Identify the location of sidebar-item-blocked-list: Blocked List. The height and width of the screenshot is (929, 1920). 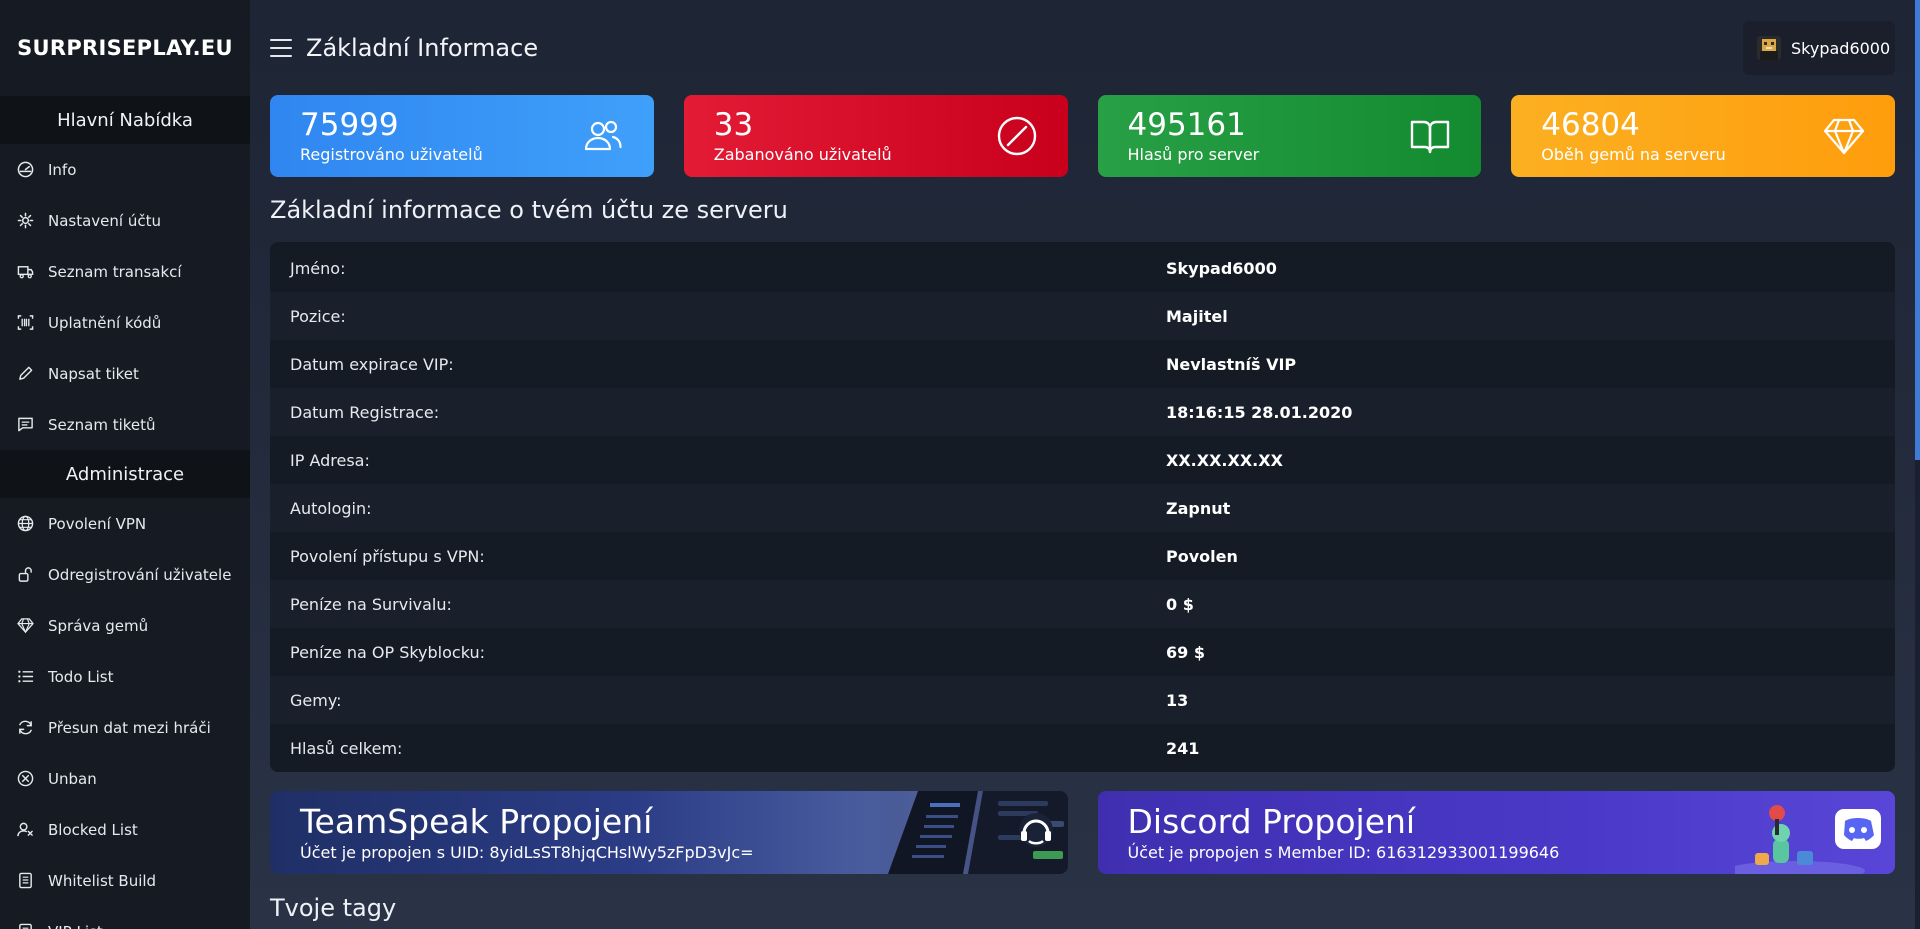
(125, 829).